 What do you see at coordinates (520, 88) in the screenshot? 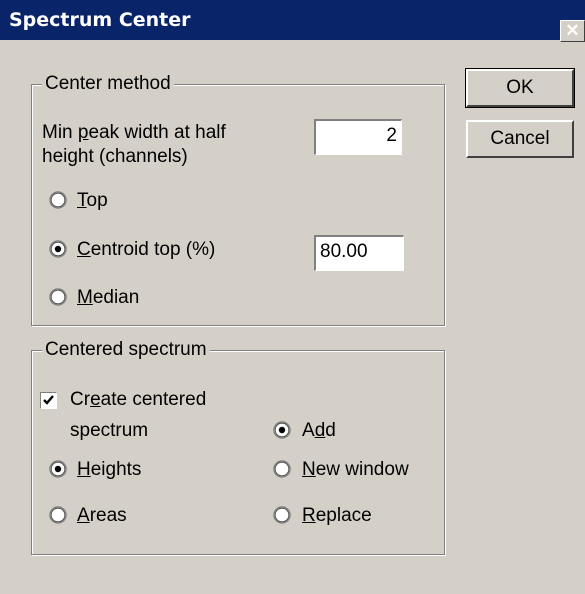
I see `ok-button: OK` at bounding box center [520, 88].